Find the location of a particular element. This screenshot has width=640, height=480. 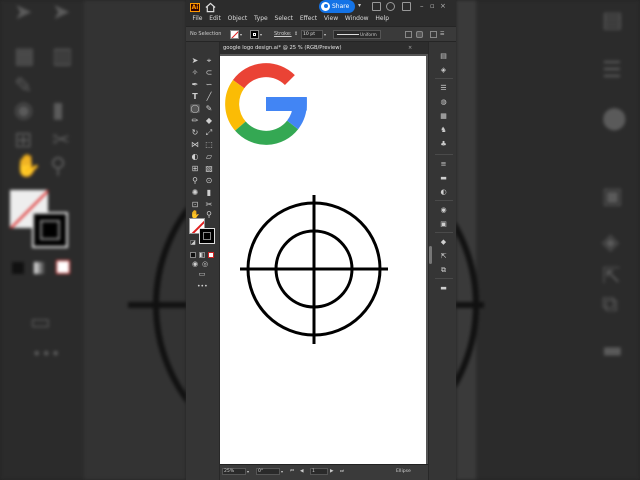

close-tab-icon: × is located at coordinates (410, 48).